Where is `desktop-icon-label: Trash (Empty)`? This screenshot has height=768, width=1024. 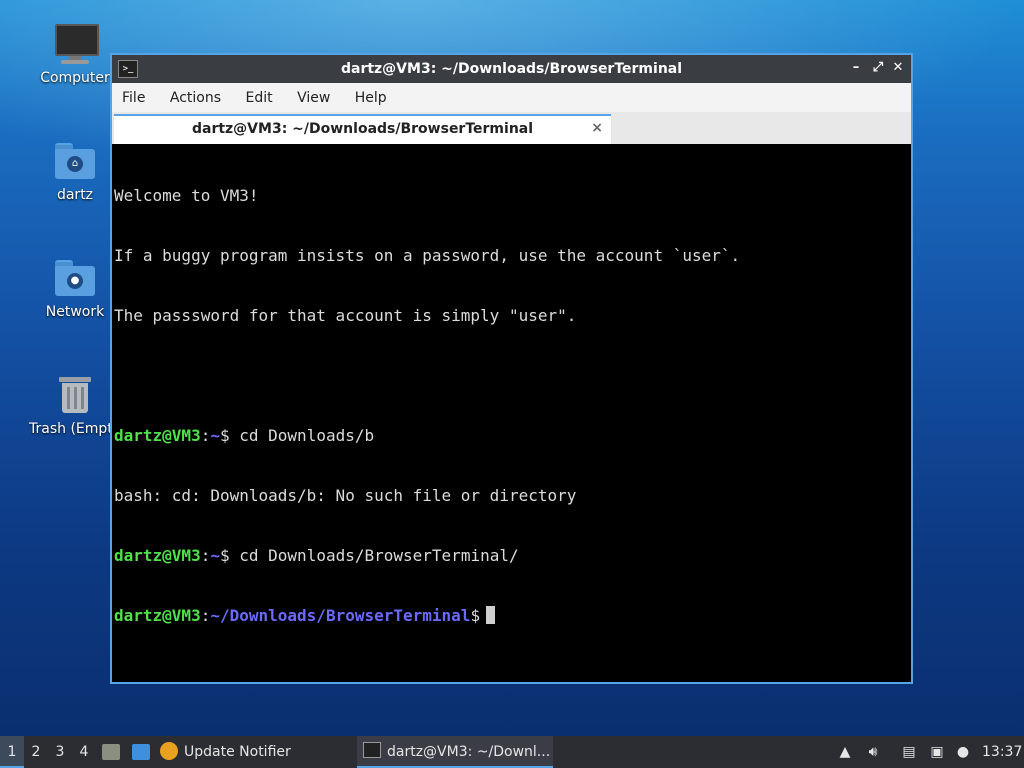
desktop-icon-label: Trash (Empty) is located at coordinates (70, 429).